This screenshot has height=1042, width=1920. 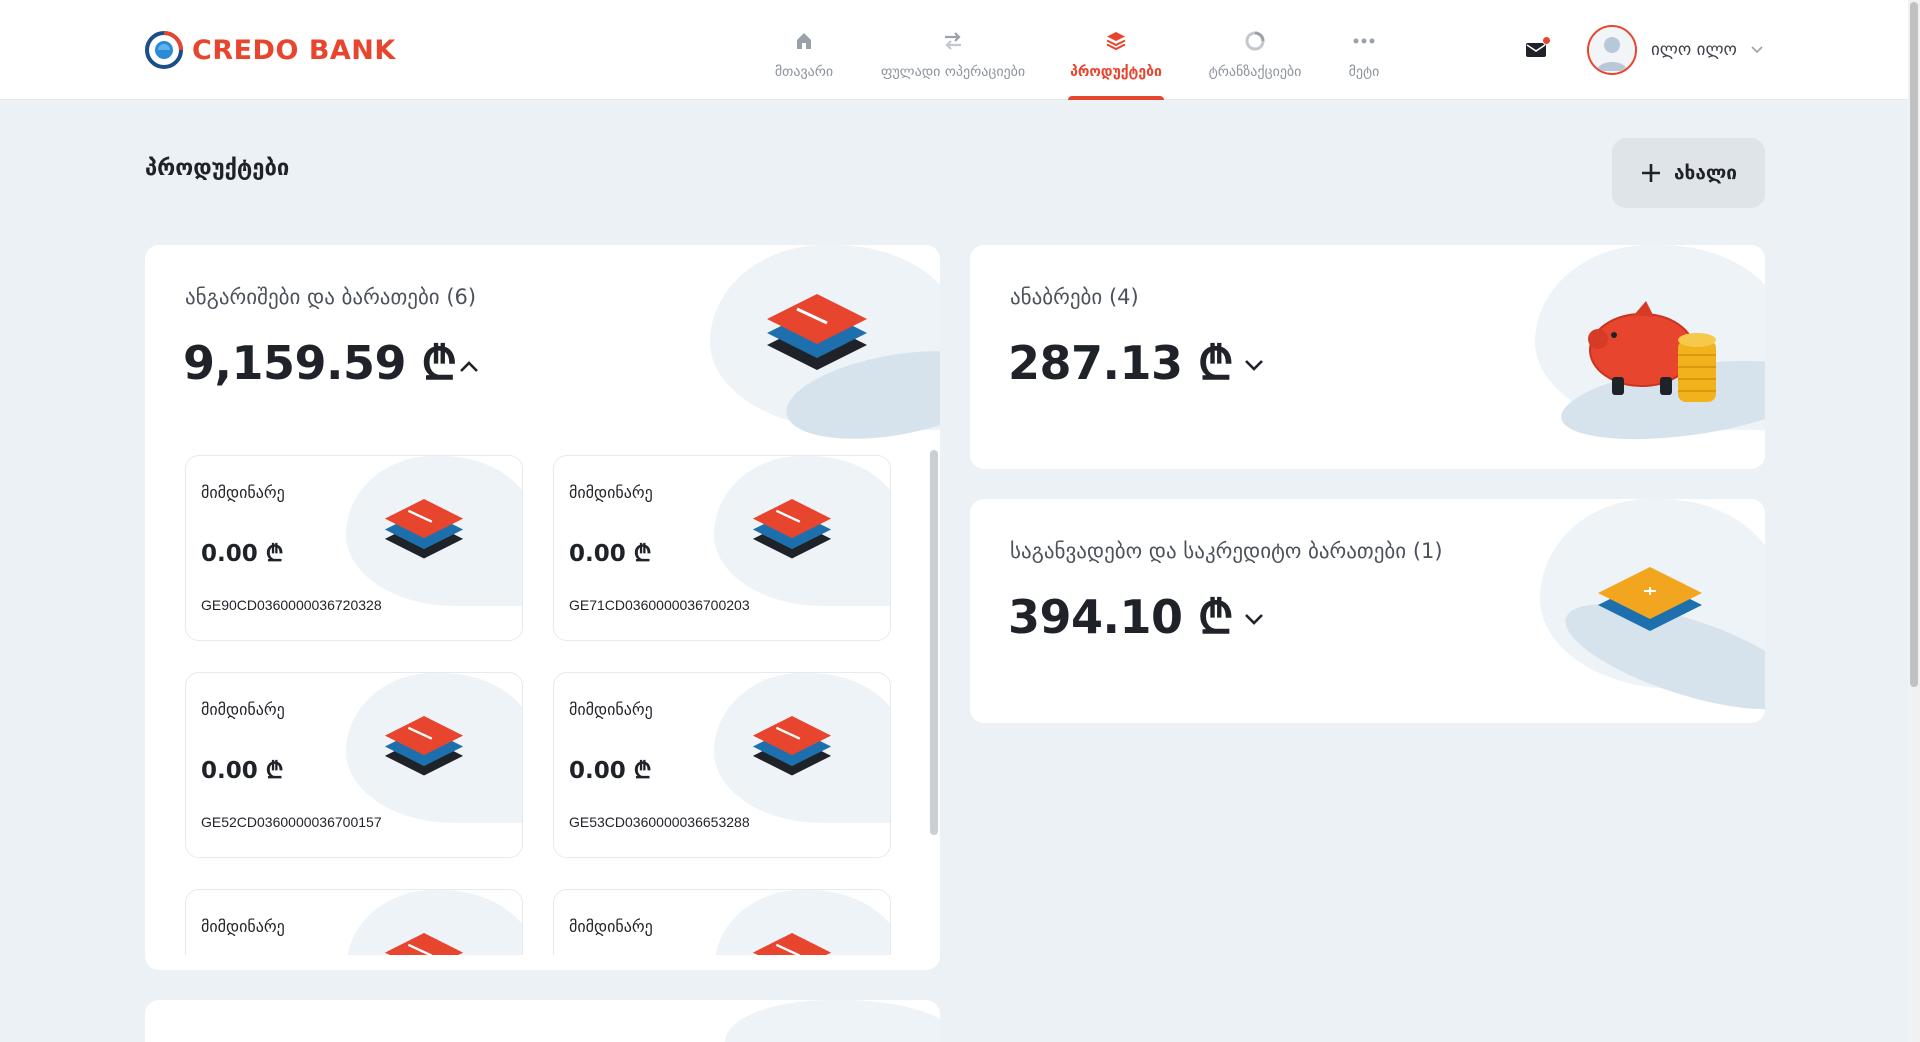 I want to click on credo-logo-icon, so click(x=164, y=50).